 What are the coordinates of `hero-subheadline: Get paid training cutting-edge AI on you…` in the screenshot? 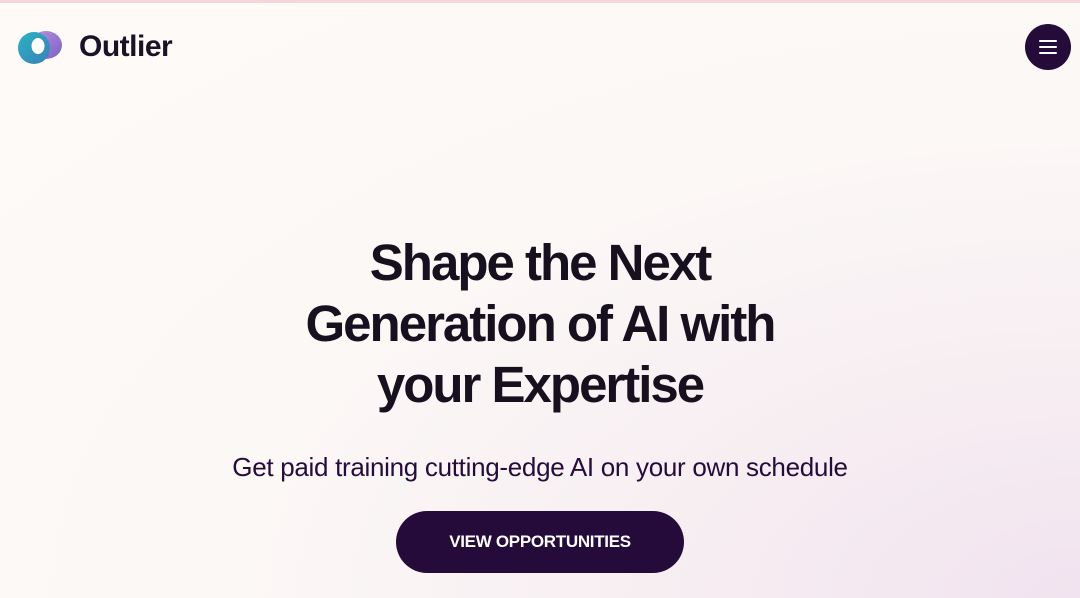 It's located at (540, 467).